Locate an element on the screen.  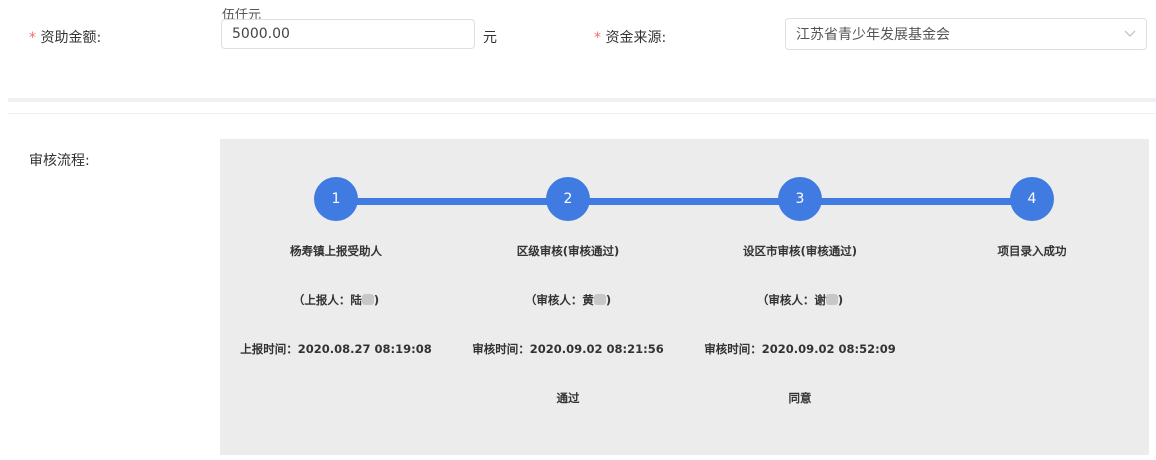
step-2-title: 区级审核(审核通过) is located at coordinates (568, 251).